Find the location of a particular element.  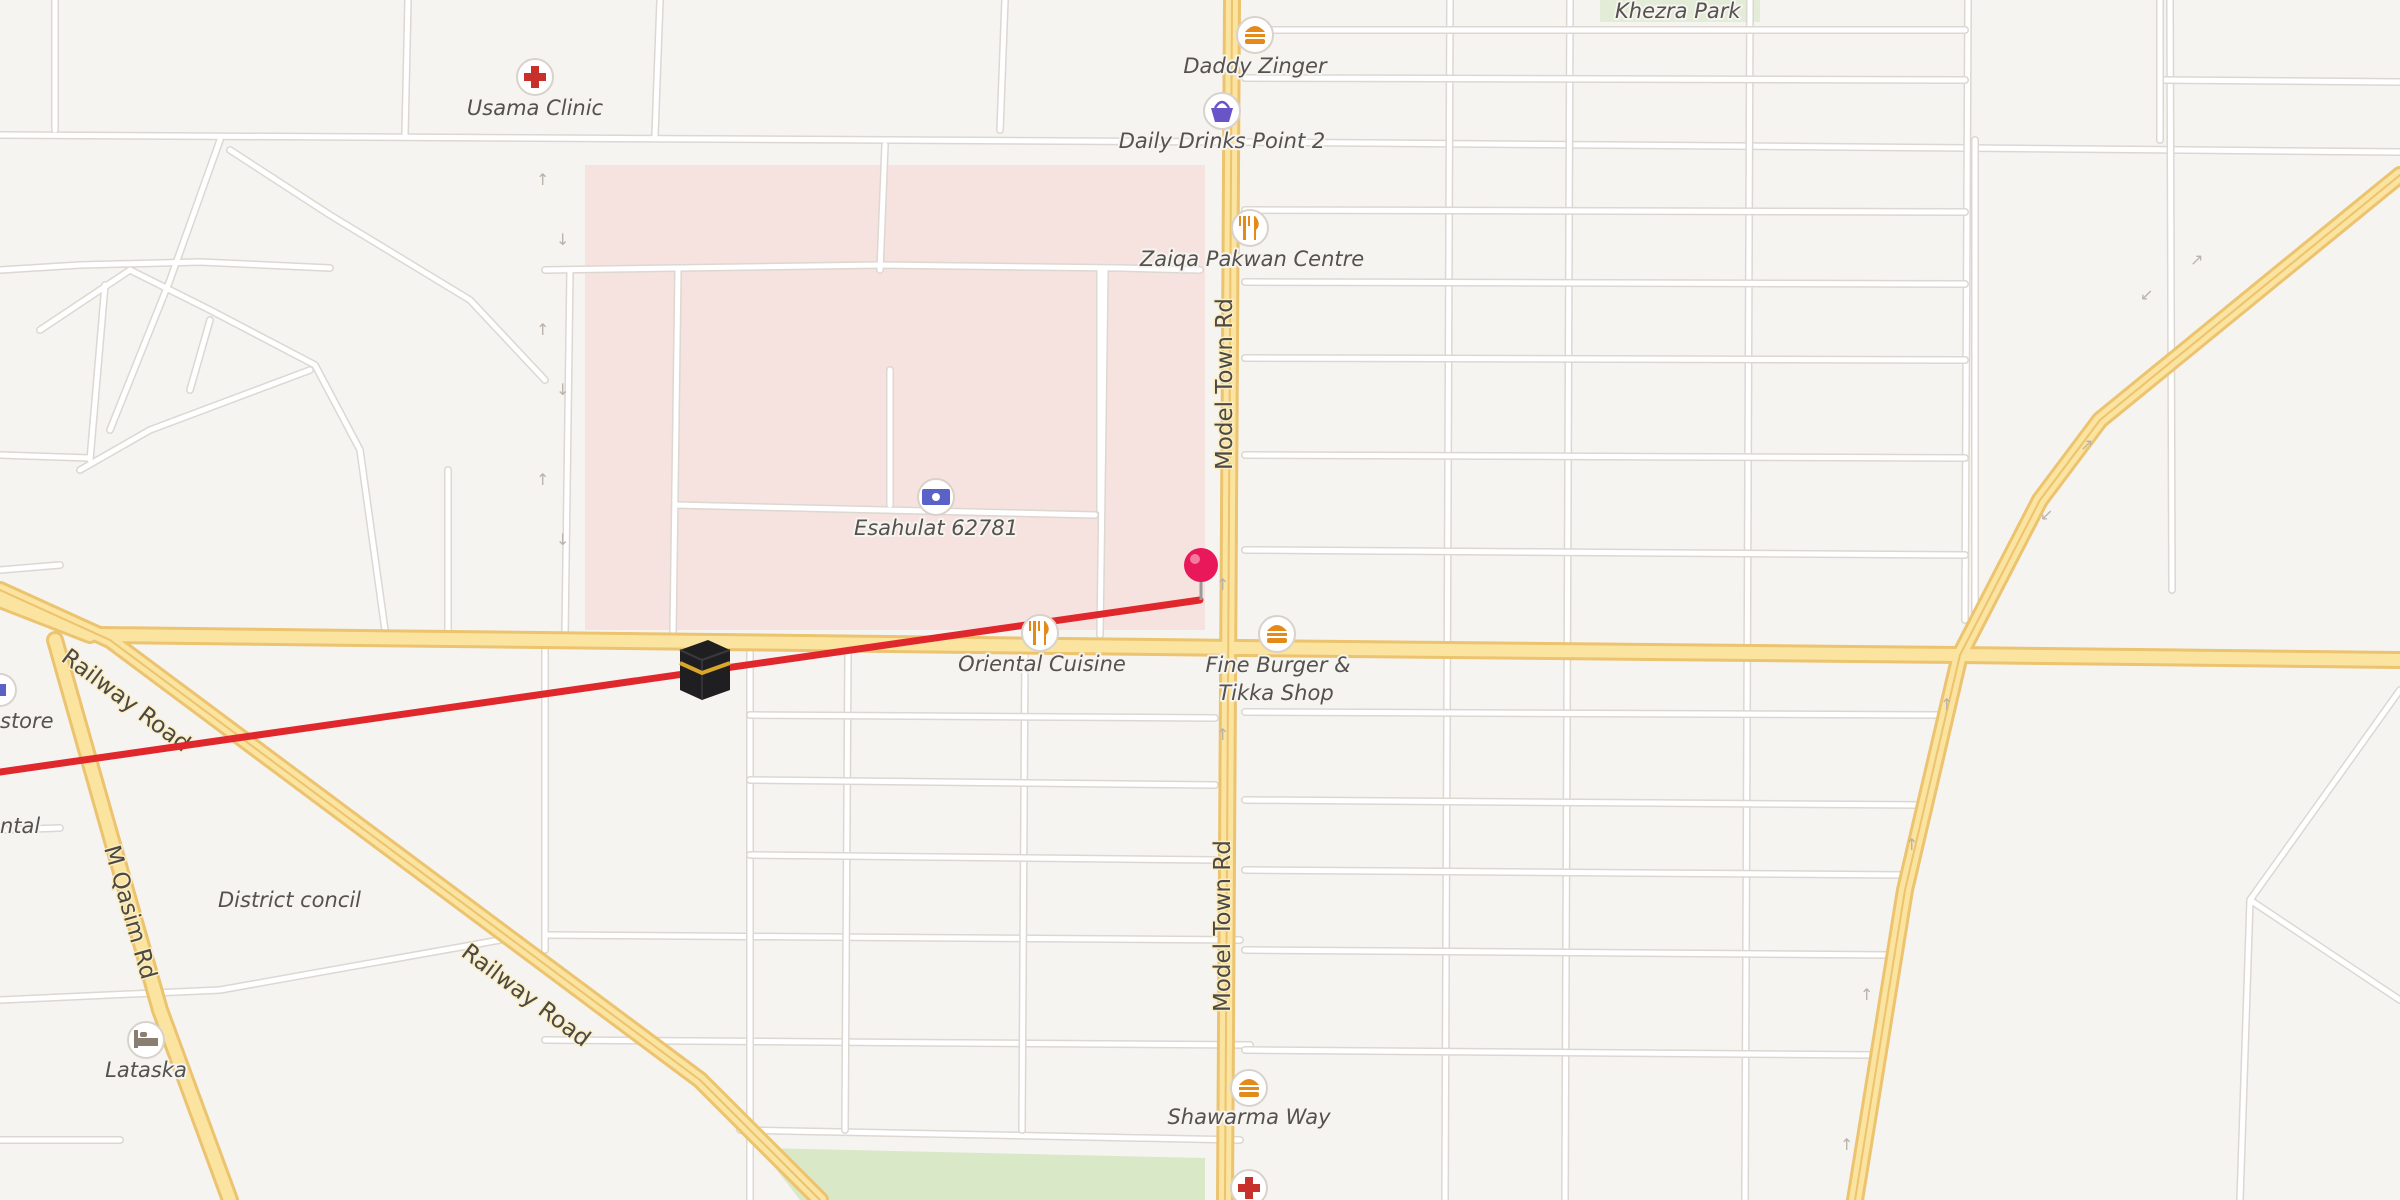

poi-label-line2: Tikka Shop is located at coordinates (1275, 693).